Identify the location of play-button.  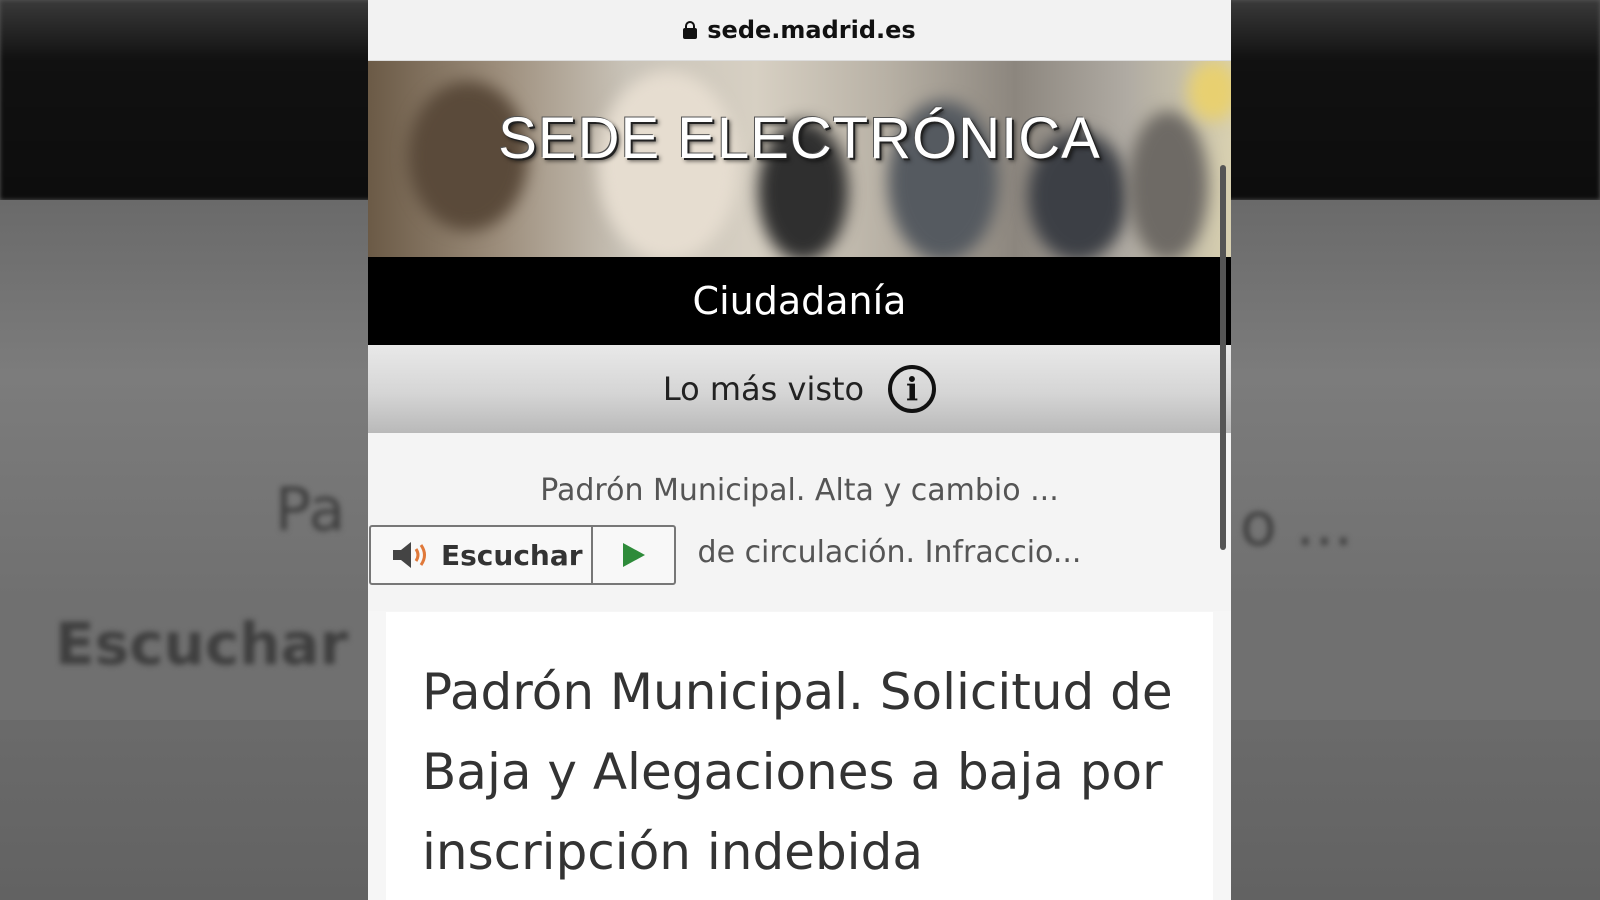
(633, 555).